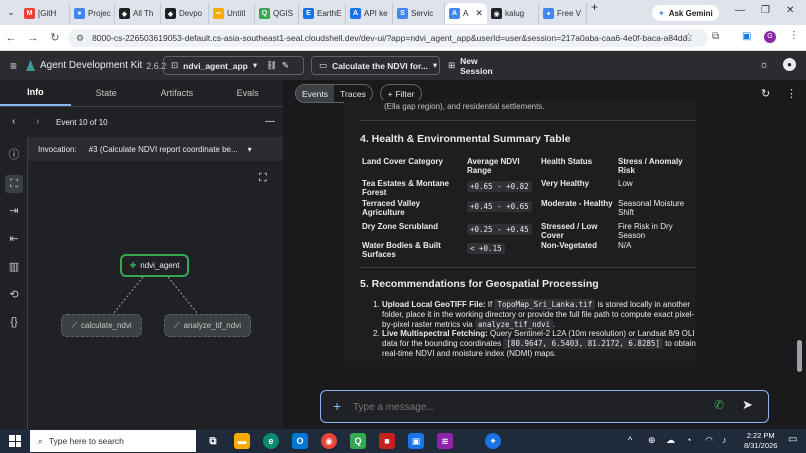  I want to click on tab-title: Devpo, so click(191, 13).